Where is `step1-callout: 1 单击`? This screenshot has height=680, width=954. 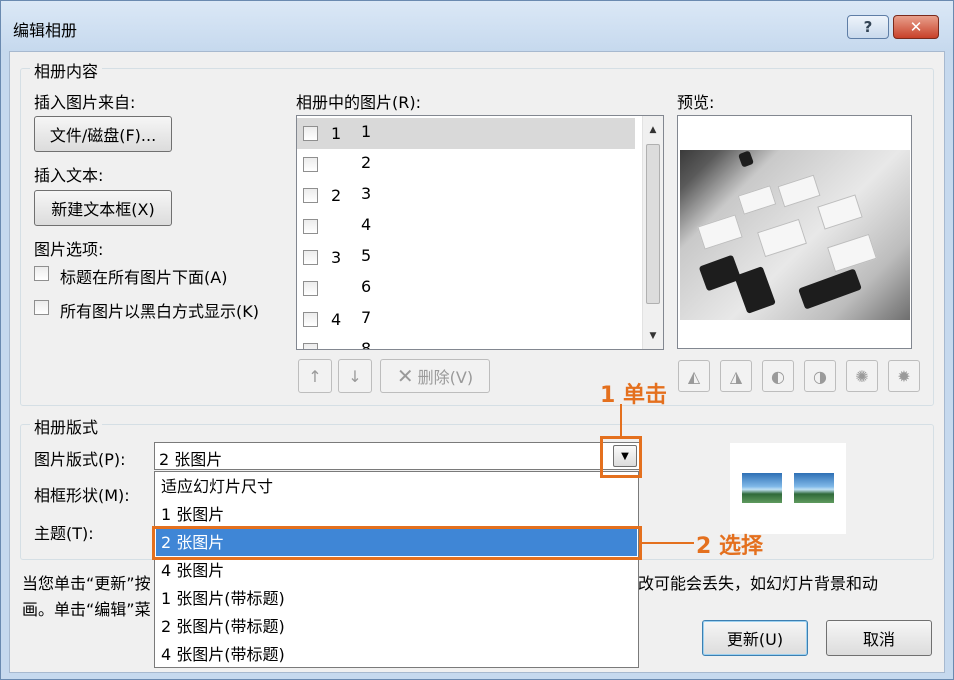
step1-callout: 1 单击 is located at coordinates (633, 395).